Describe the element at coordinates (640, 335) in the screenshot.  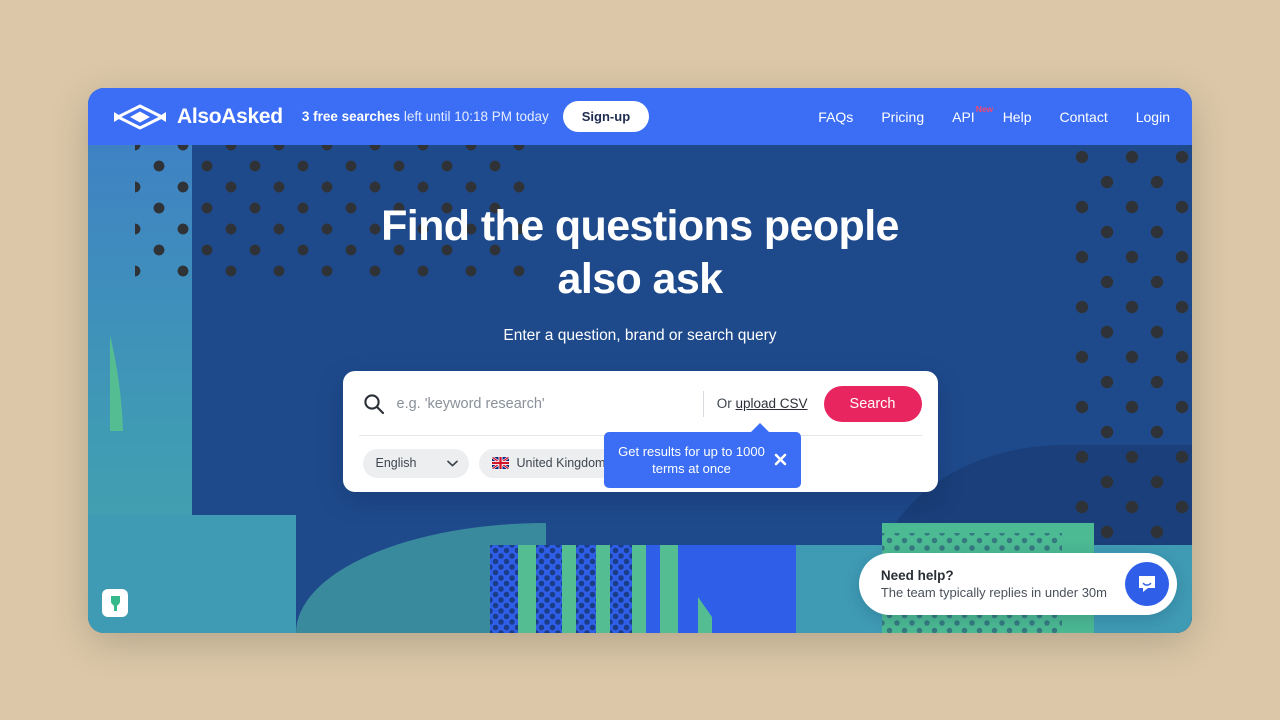
I see `hero-subtitle: Enter a question, brand or search query` at that location.